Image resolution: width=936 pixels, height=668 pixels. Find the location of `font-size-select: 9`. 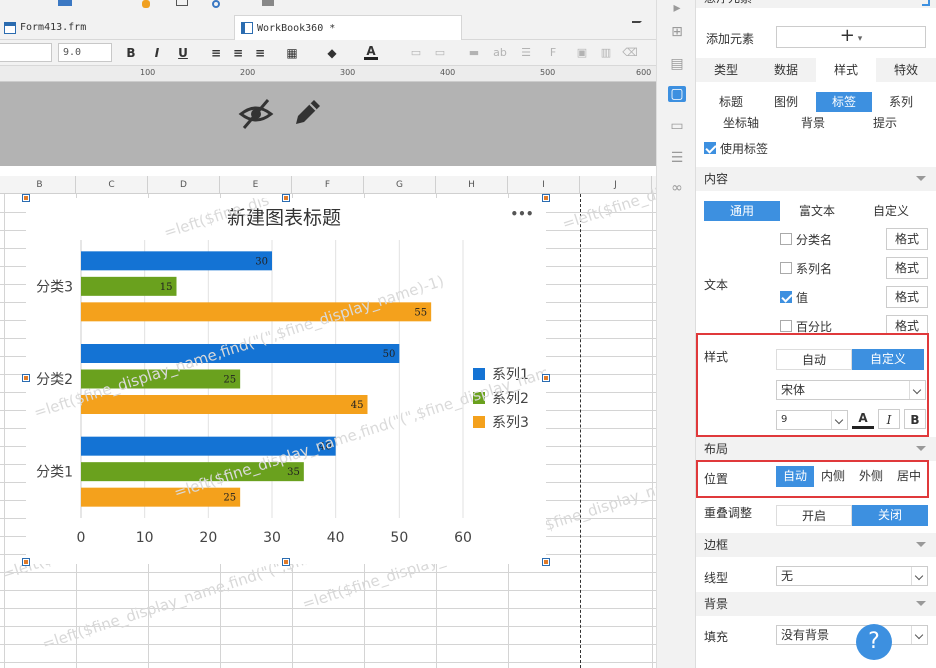

font-size-select: 9 is located at coordinates (812, 420).